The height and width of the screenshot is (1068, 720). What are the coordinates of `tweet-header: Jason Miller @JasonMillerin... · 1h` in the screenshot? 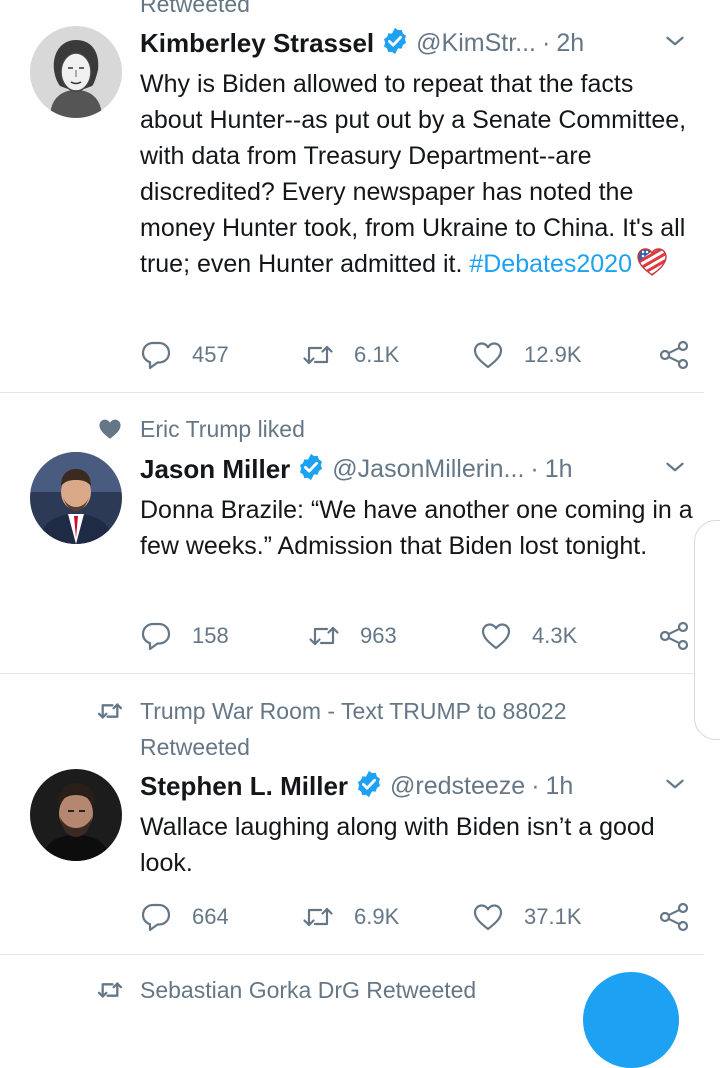 It's located at (420, 469).